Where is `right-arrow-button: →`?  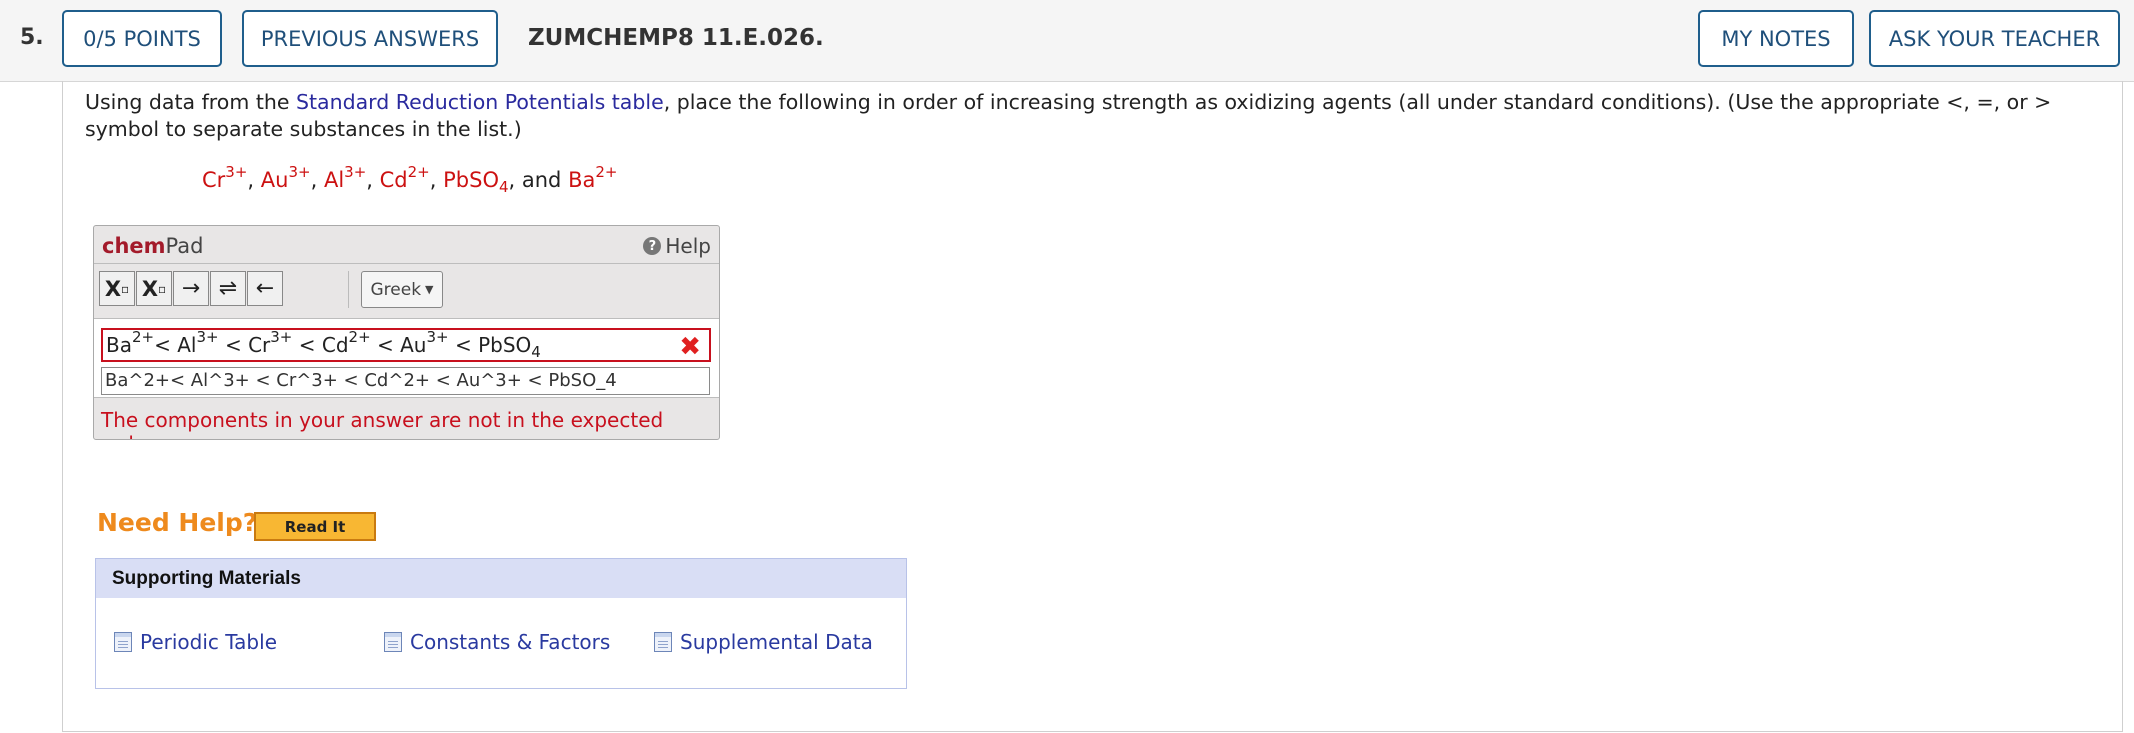
right-arrow-button: → is located at coordinates (191, 288).